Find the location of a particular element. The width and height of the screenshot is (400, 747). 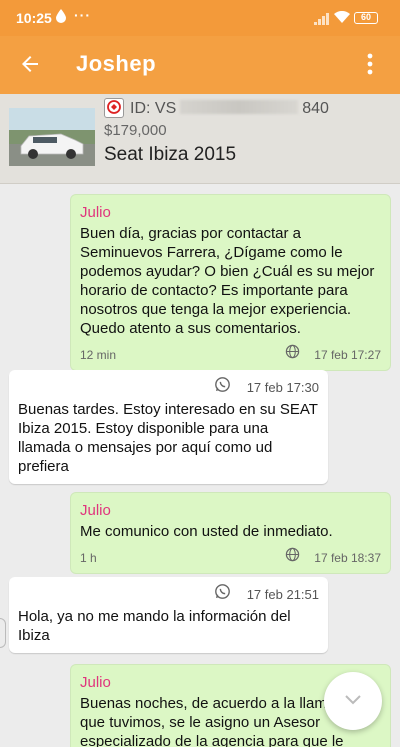

message-time: 17 feb 21:51 is located at coordinates (282, 594).